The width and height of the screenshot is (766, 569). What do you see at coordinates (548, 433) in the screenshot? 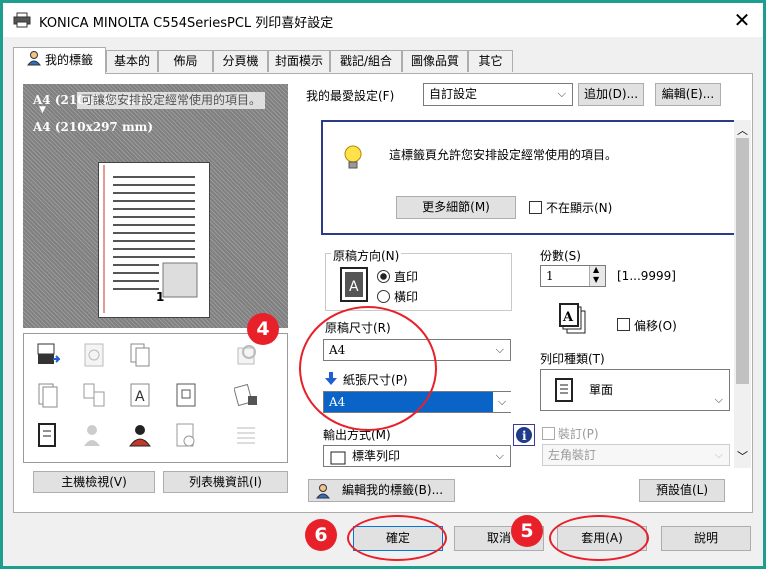
I see `binding-checkbox` at bounding box center [548, 433].